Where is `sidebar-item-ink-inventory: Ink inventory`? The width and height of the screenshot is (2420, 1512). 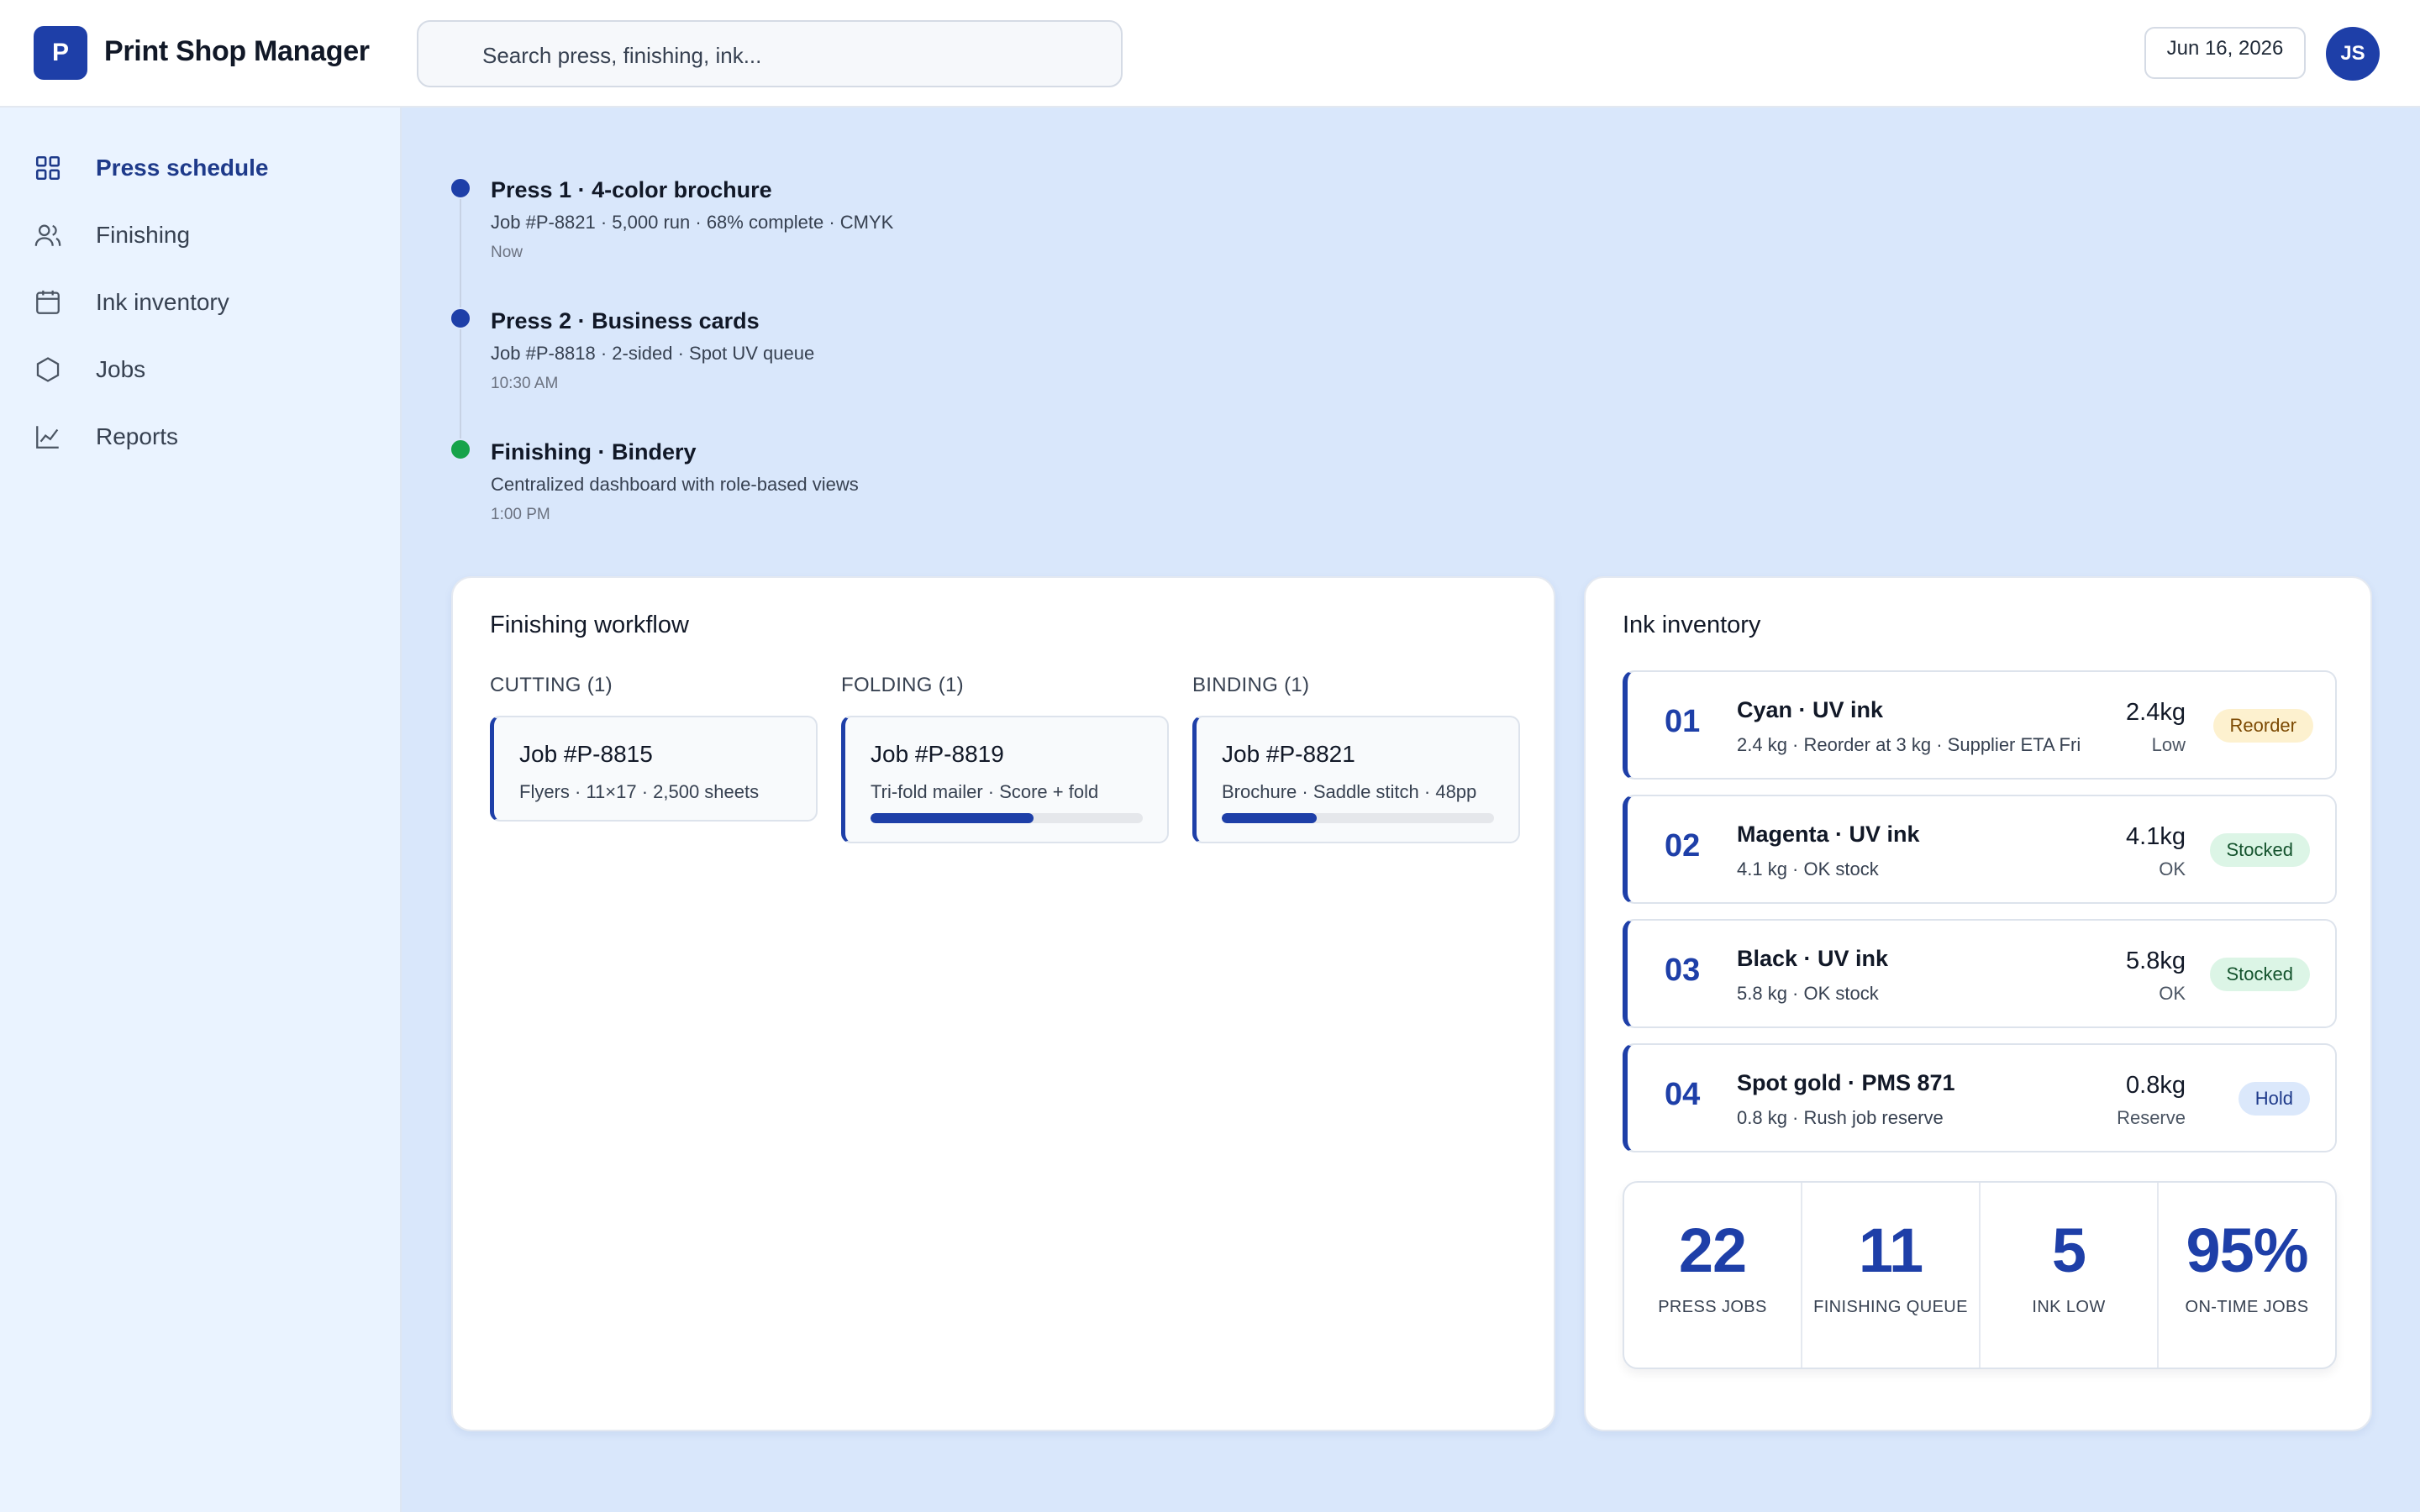
sidebar-item-ink-inventory: Ink inventory is located at coordinates (202, 302).